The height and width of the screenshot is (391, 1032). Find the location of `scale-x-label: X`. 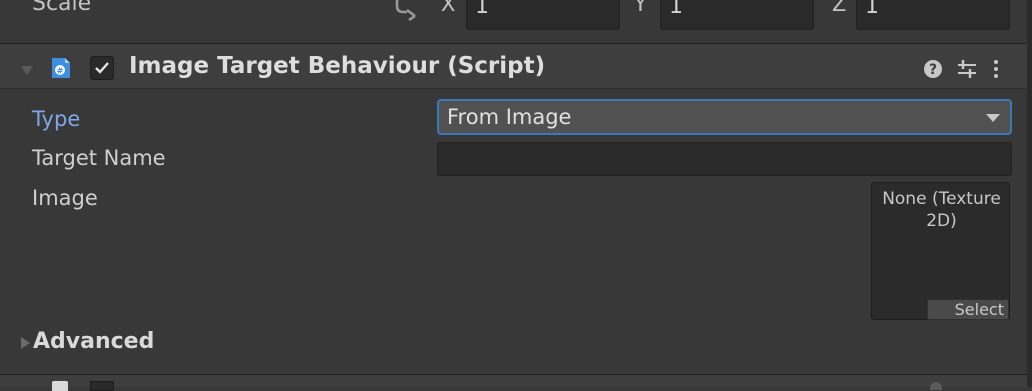

scale-x-label: X is located at coordinates (448, 8).